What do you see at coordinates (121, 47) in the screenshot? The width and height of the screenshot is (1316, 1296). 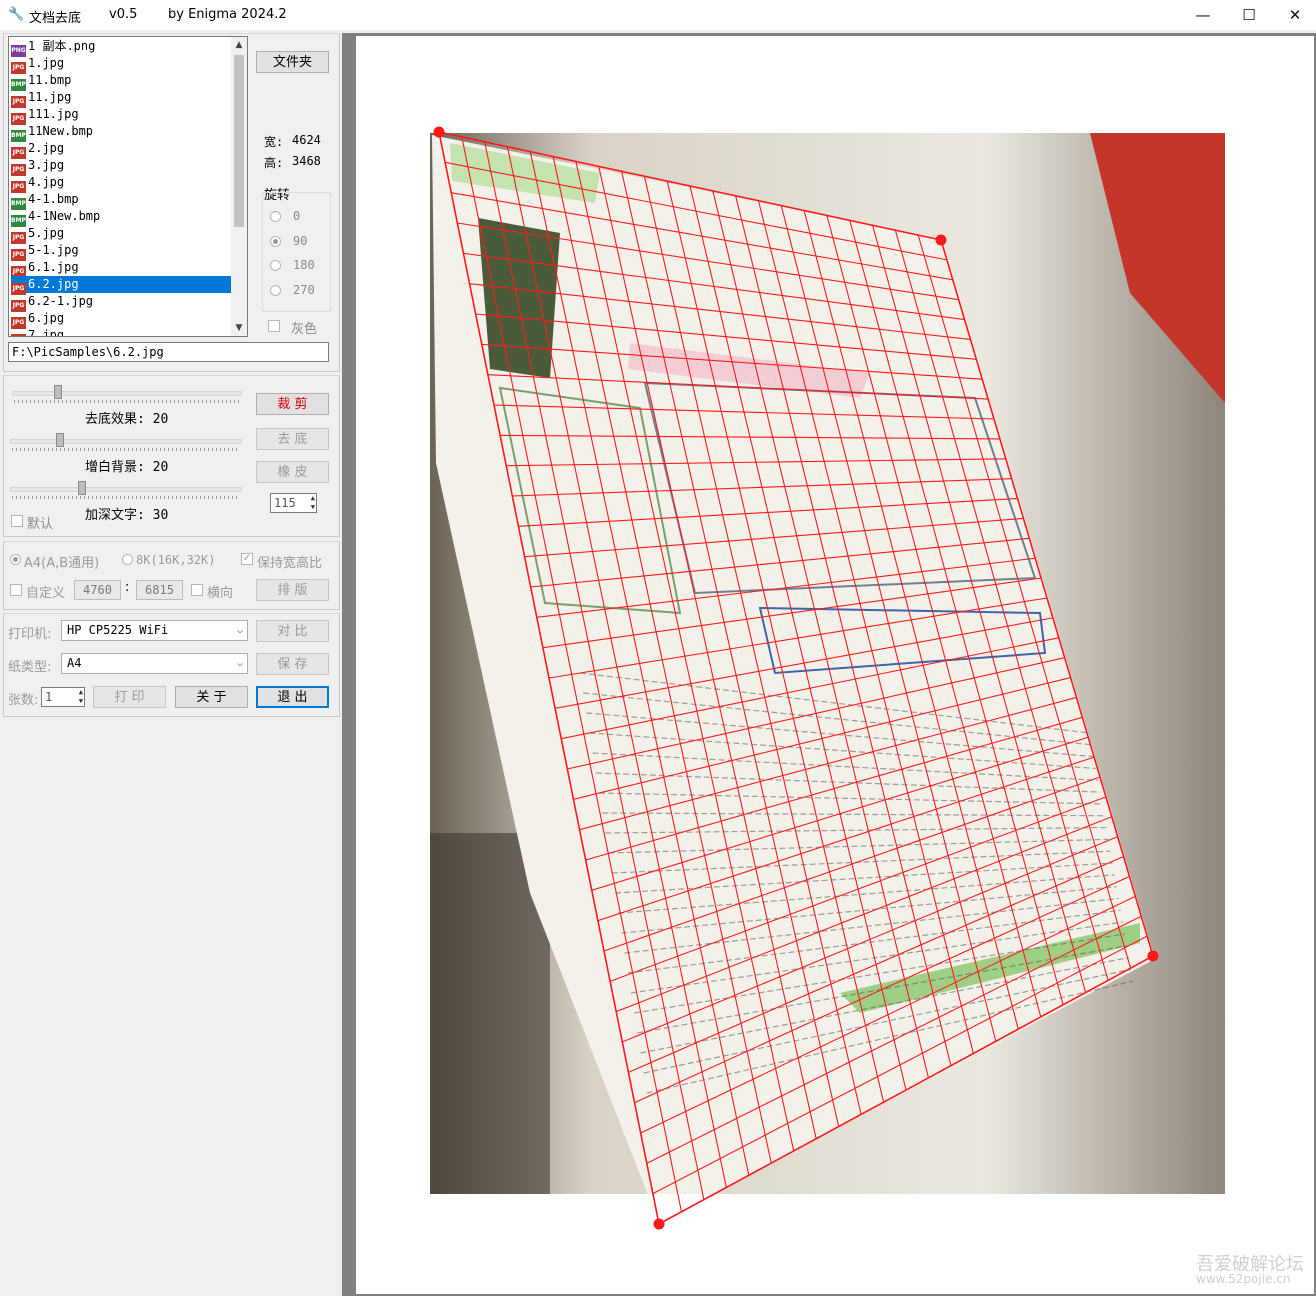 I see `file-list-item: PNG 1 副本.png` at bounding box center [121, 47].